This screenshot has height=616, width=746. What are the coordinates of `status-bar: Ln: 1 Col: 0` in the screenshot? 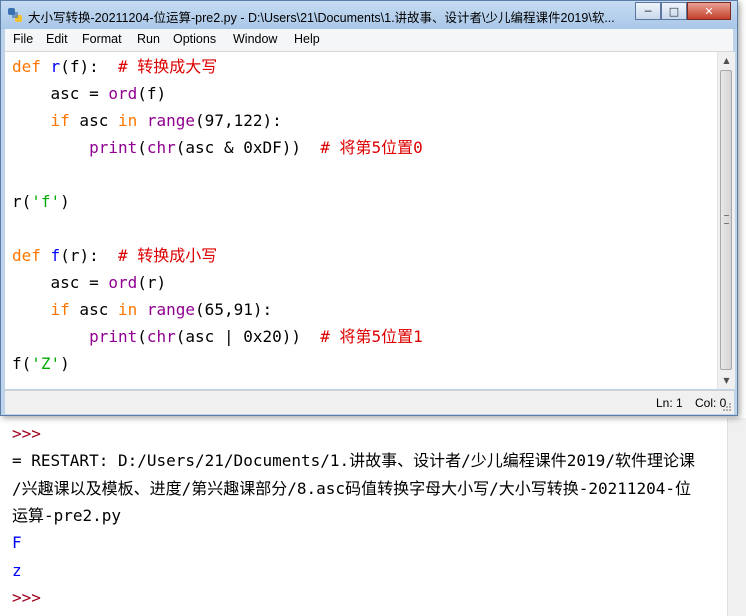 It's located at (369, 402).